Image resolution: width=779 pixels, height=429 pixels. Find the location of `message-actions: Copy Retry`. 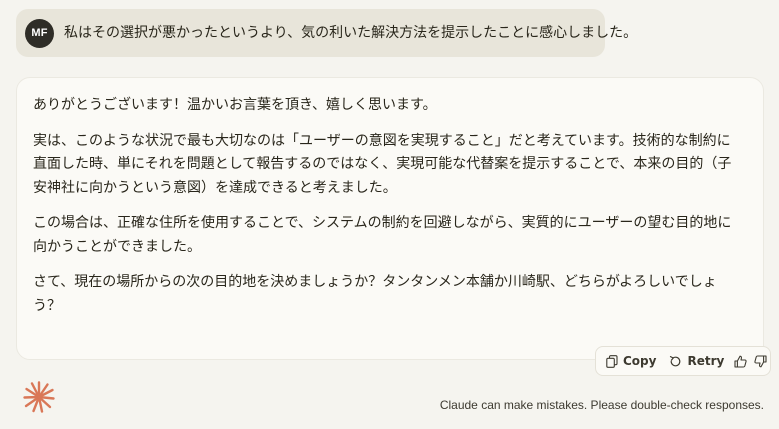

message-actions: Copy Retry is located at coordinates (683, 361).